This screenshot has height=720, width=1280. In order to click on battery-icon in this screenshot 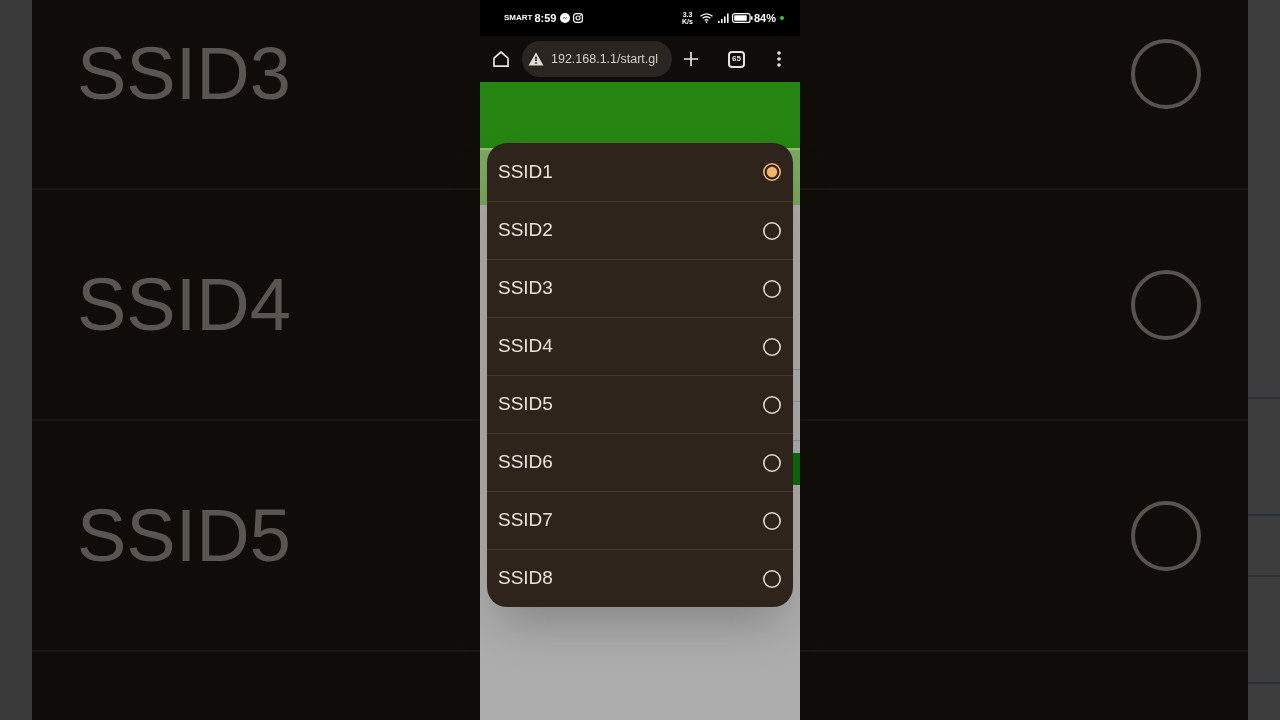, I will do `click(742, 18)`.